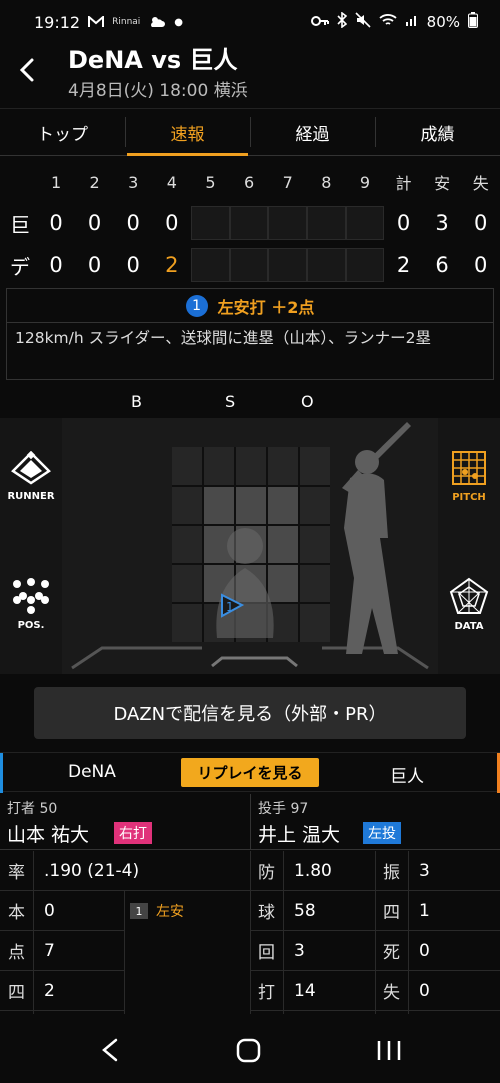  What do you see at coordinates (62, 132) in the screenshot?
I see `tab-top: トップ` at bounding box center [62, 132].